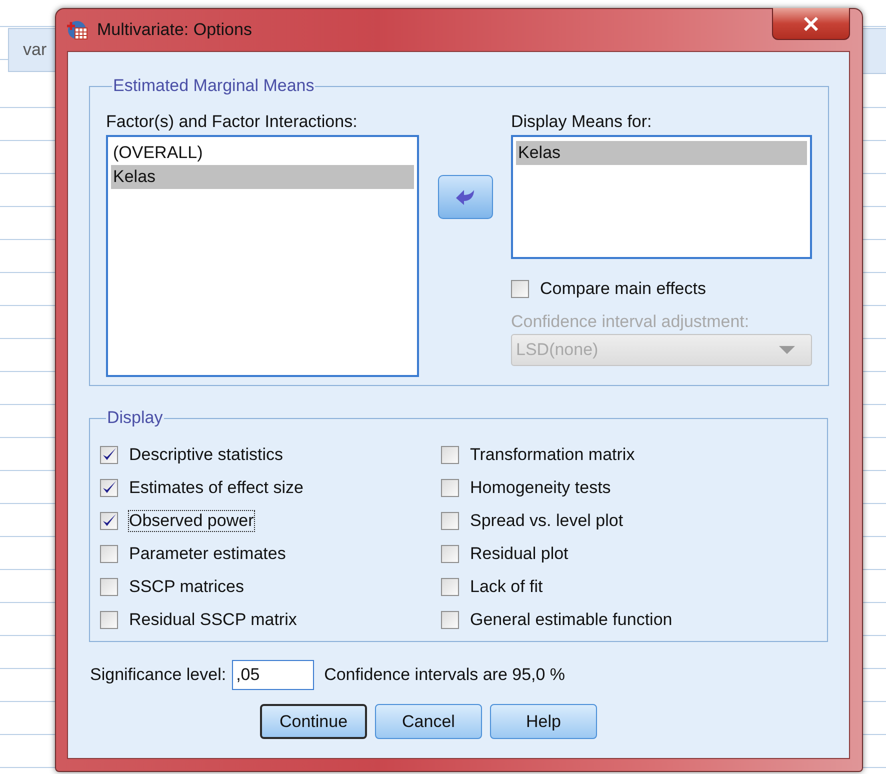  What do you see at coordinates (313, 721) in the screenshot?
I see `dialog-button: Continue` at bounding box center [313, 721].